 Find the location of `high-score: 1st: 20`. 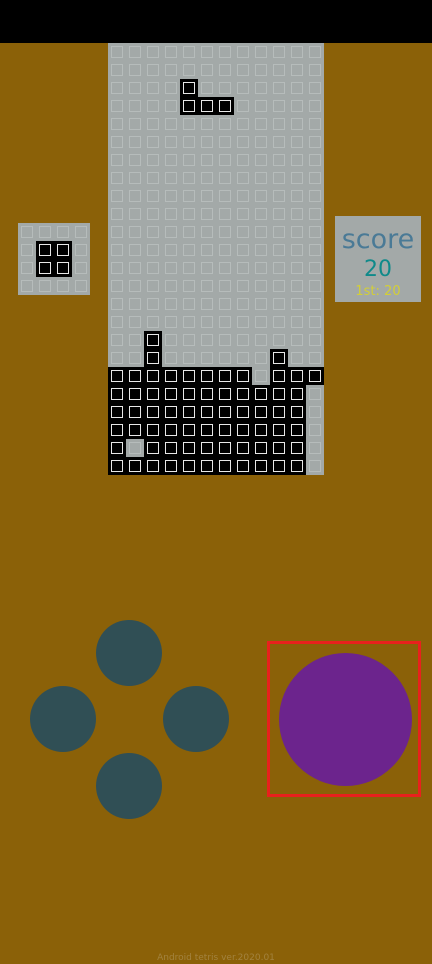

high-score: 1st: 20 is located at coordinates (378, 291).